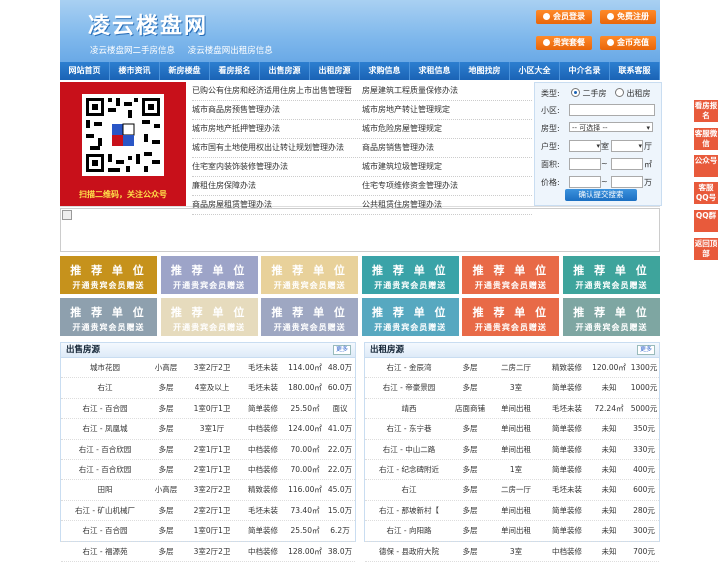 Image resolution: width=720 pixels, height=562 pixels. I want to click on nav-agents: 中介名录, so click(585, 71).